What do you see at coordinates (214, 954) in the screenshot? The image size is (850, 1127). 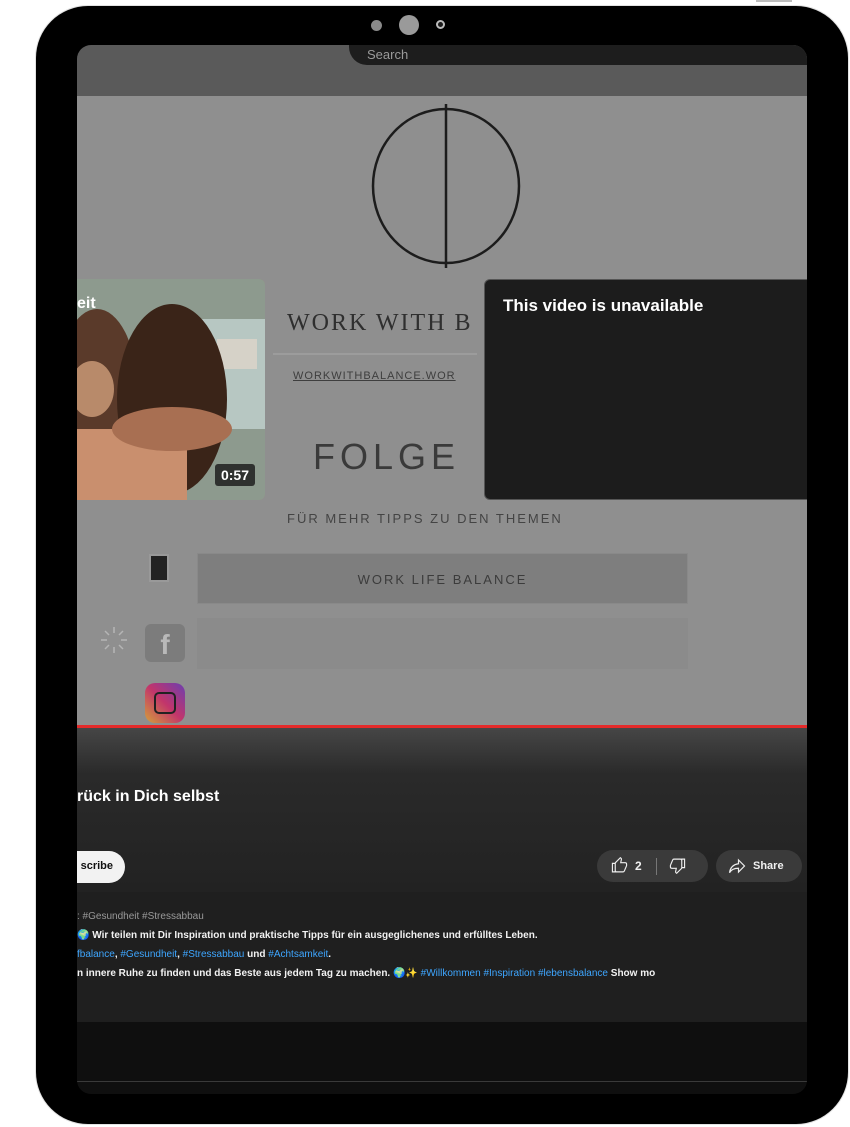 I see `hashtag-link: #Stressabbau` at bounding box center [214, 954].